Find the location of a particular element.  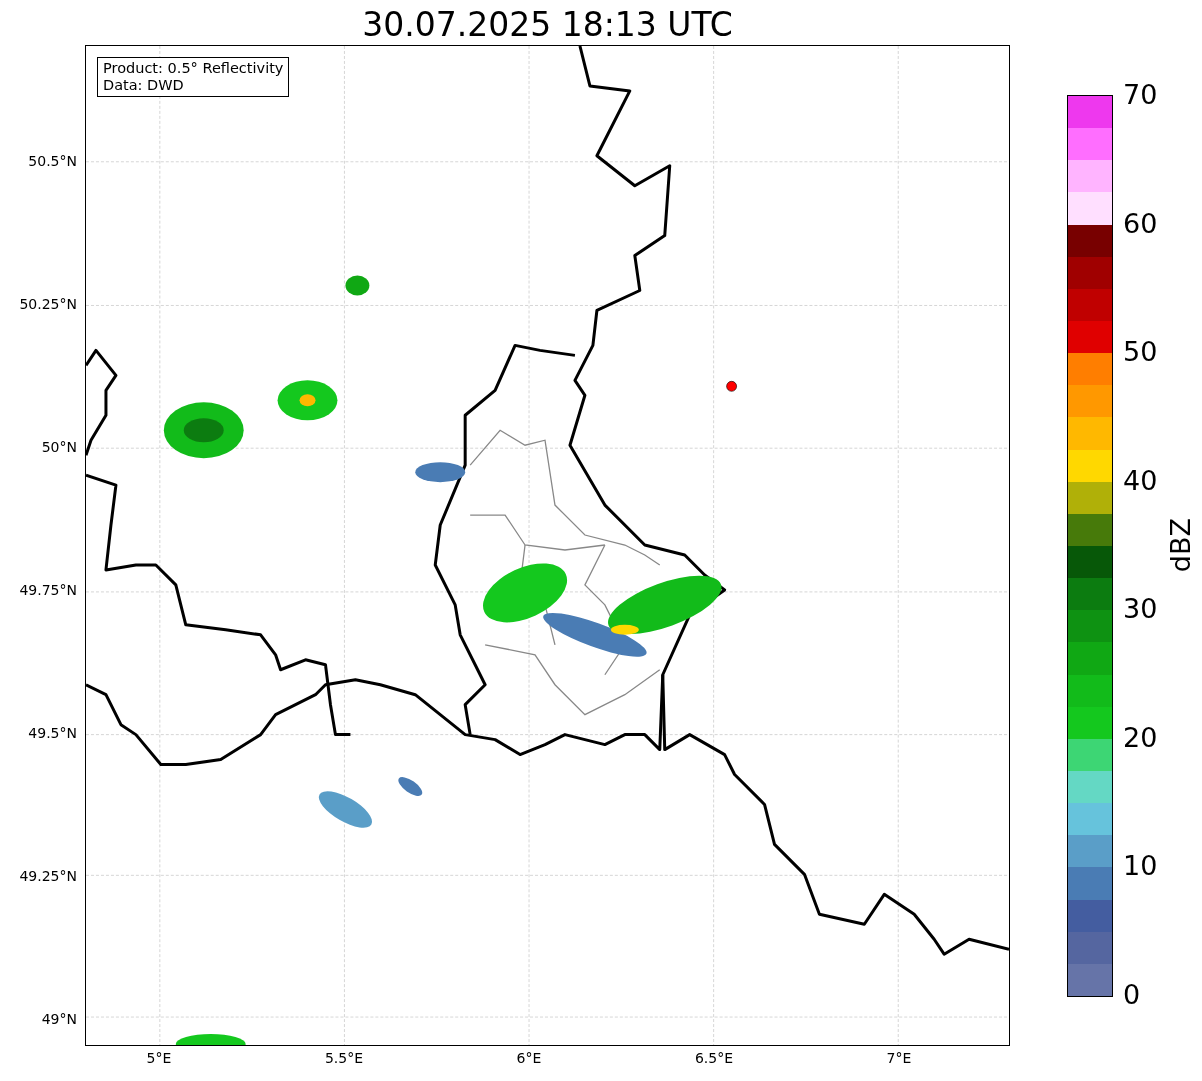

longitude-label: 5°E is located at coordinates (159, 1058).